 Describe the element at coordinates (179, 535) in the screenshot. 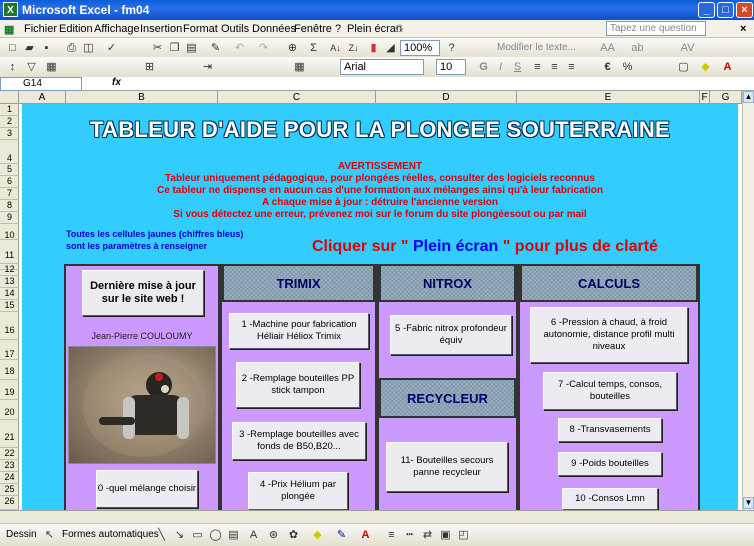

I see `arrow-icon: ↘` at that location.